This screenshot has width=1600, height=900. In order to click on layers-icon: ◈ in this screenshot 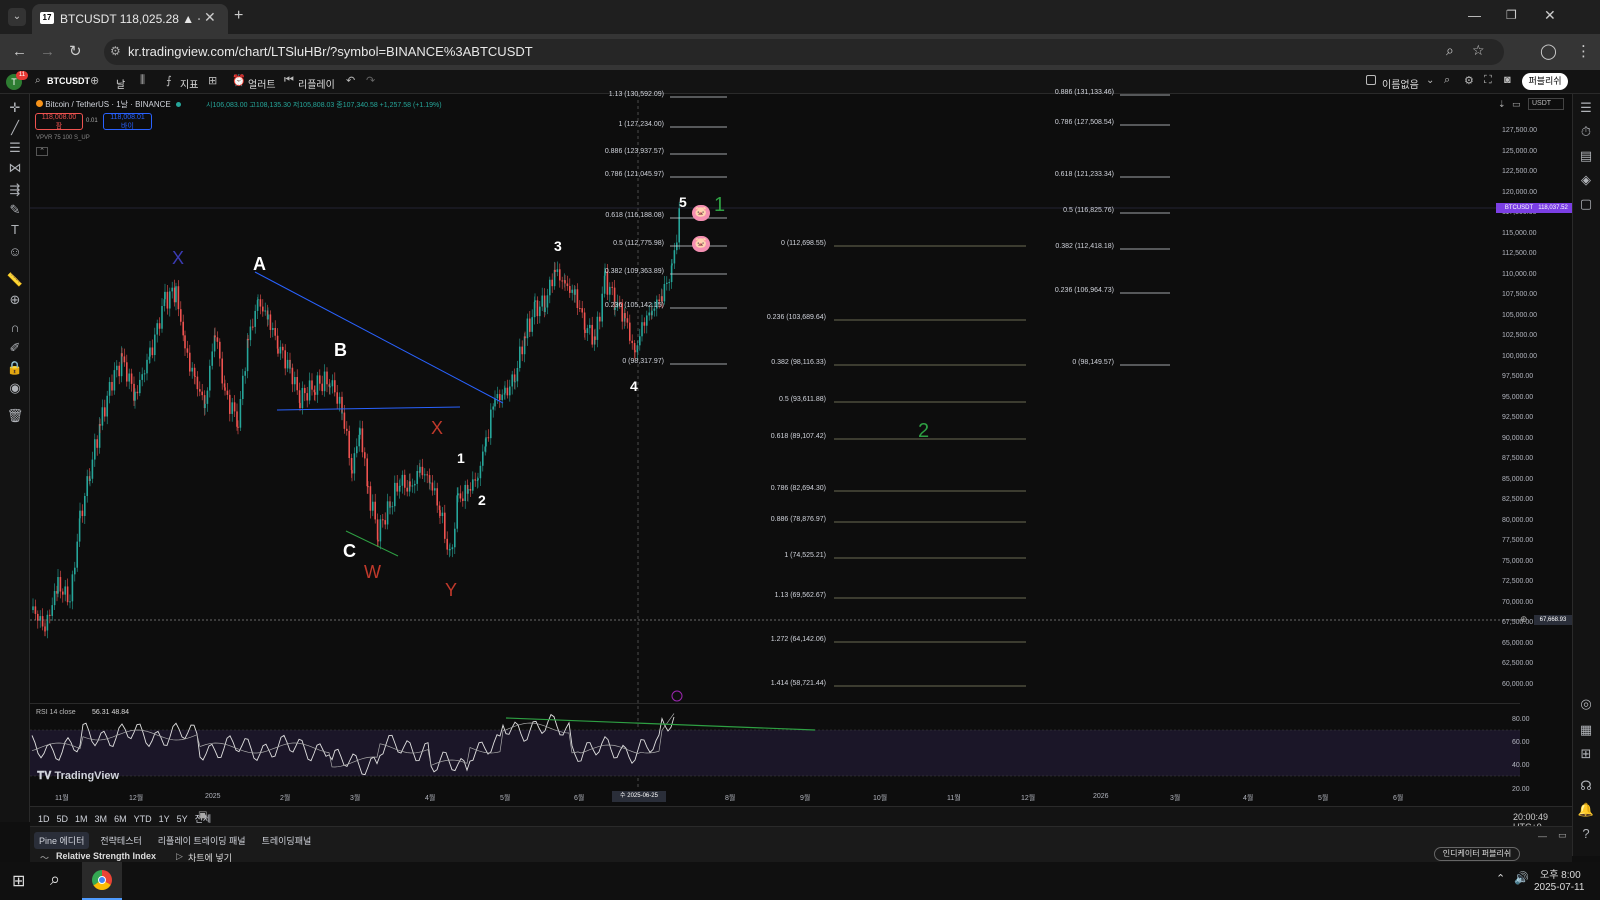, I will do `click(1585, 180)`.